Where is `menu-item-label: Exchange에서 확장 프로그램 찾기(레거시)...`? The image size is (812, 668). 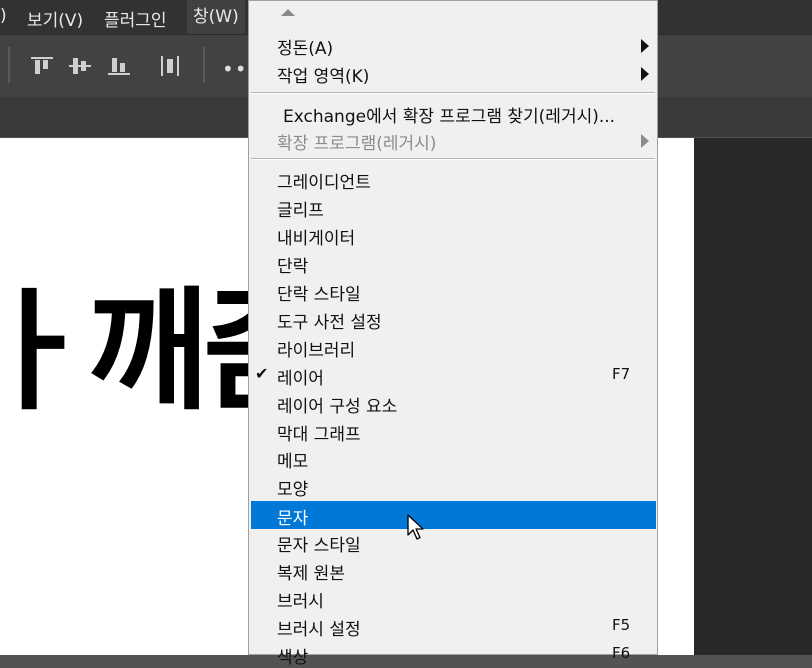
menu-item-label: Exchange에서 확장 프로그램 찾기(레거시)... is located at coordinates (449, 117).